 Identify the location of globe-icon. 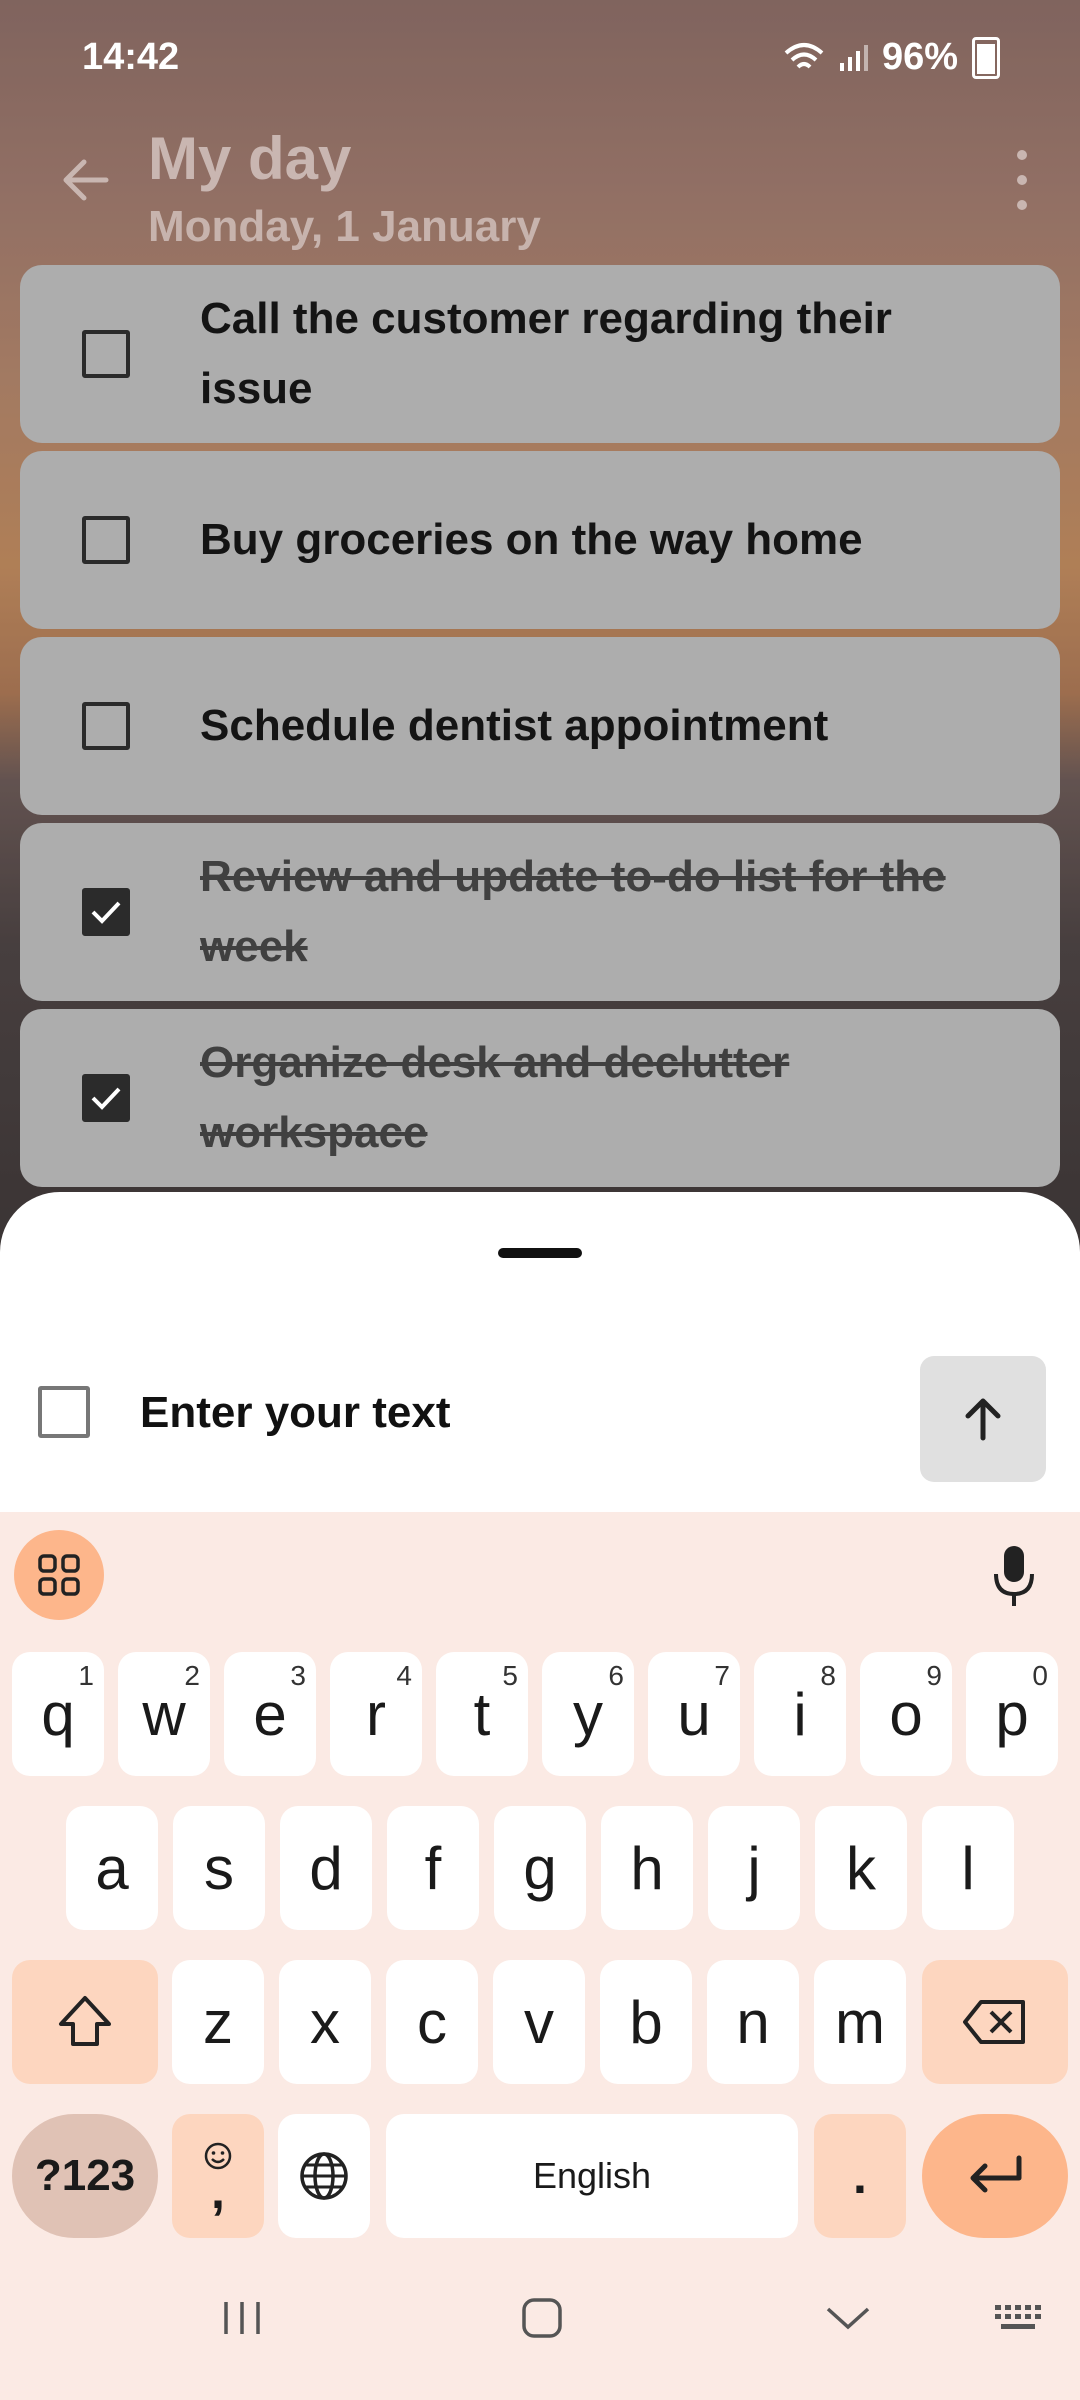
(324, 2176).